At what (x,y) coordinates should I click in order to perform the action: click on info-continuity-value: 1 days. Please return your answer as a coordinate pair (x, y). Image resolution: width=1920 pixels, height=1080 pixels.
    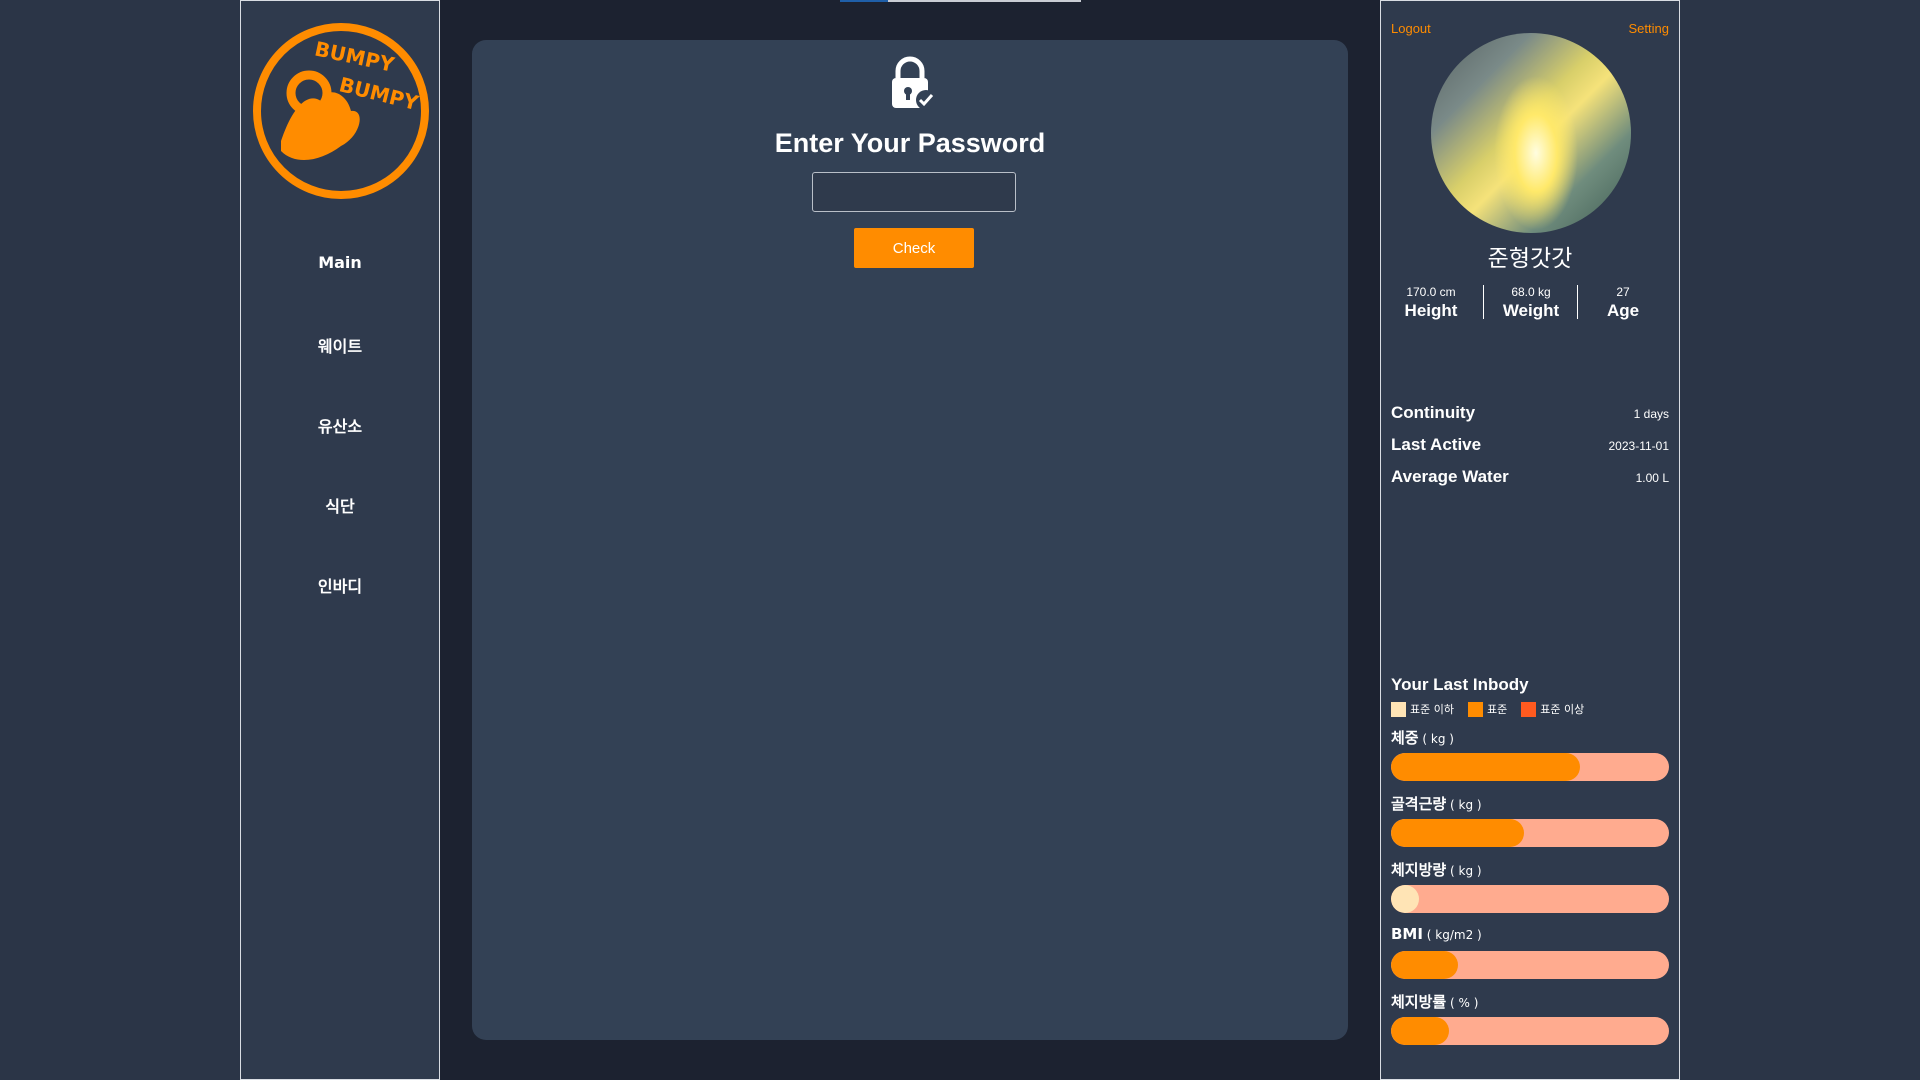
    Looking at the image, I should click on (1651, 414).